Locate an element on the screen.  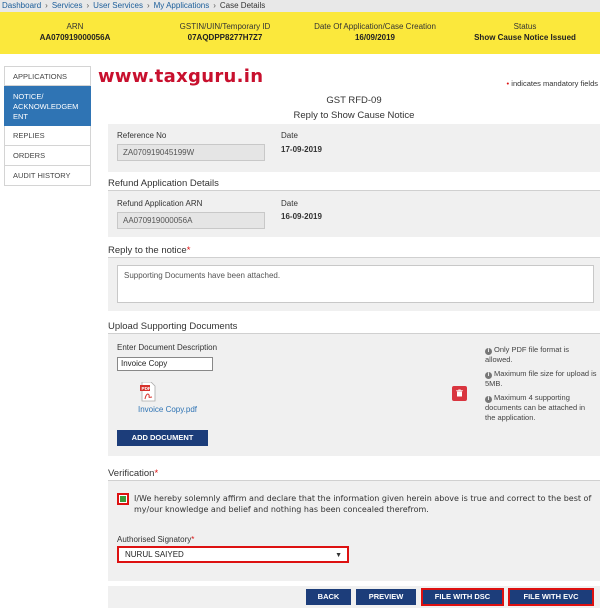
sidebar-item-audit-history: AUDIT HISTORY is located at coordinates (47, 176).